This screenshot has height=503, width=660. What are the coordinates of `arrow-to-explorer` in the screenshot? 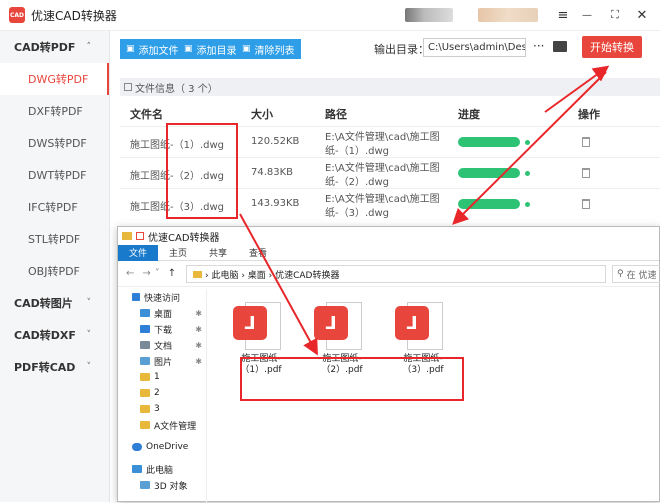 It's located at (529, 148).